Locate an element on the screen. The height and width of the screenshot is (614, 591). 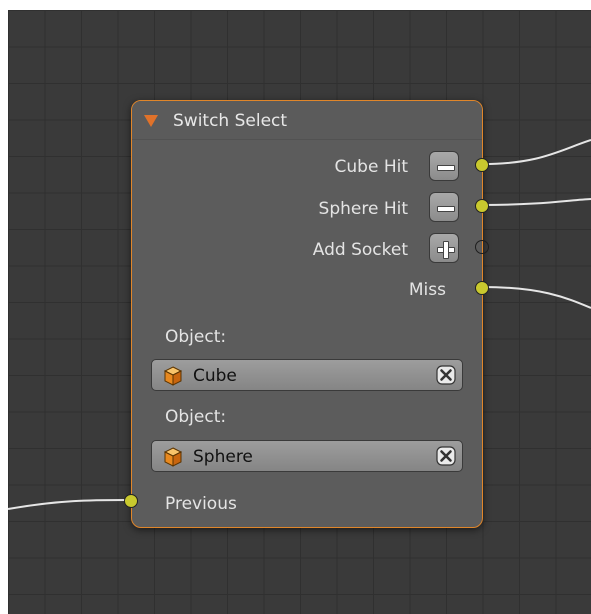
object-field-cube: Cube is located at coordinates (307, 375).